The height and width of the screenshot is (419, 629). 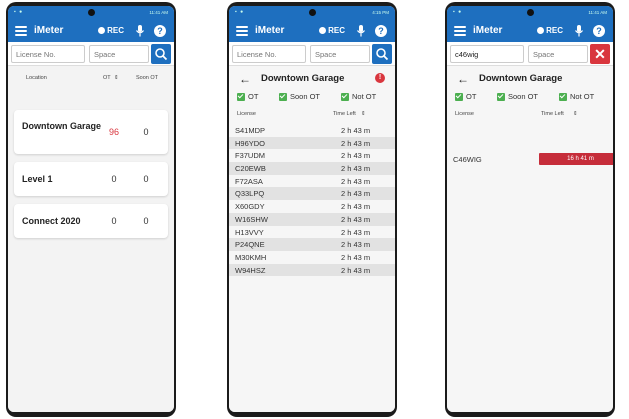 What do you see at coordinates (312, 155) in the screenshot?
I see `plate-row: F37UDM 2 h 43 m` at bounding box center [312, 155].